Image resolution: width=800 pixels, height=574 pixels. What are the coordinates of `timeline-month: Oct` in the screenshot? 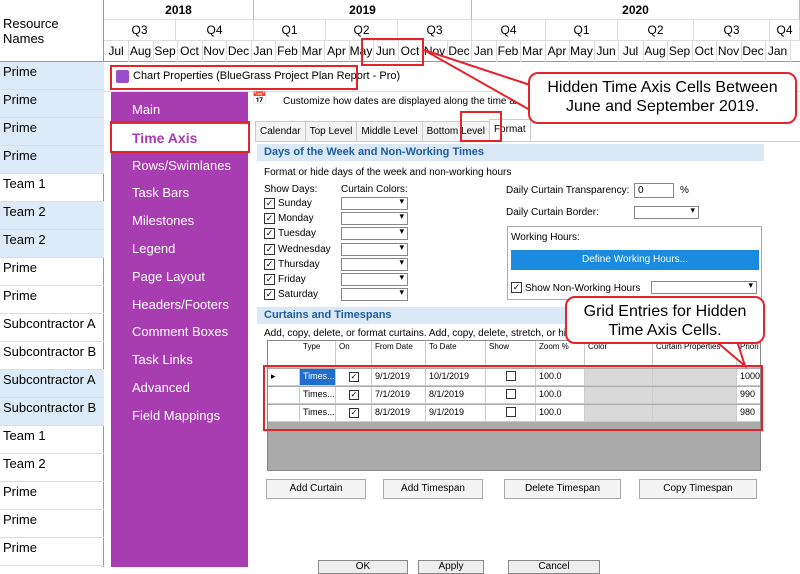 It's located at (704, 51).